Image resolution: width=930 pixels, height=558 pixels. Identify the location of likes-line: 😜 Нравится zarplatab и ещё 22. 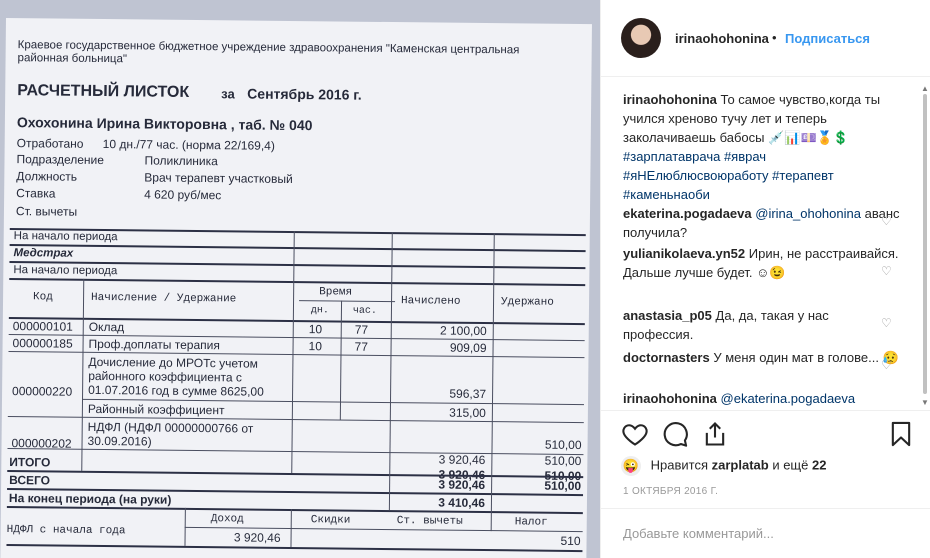
(723, 466).